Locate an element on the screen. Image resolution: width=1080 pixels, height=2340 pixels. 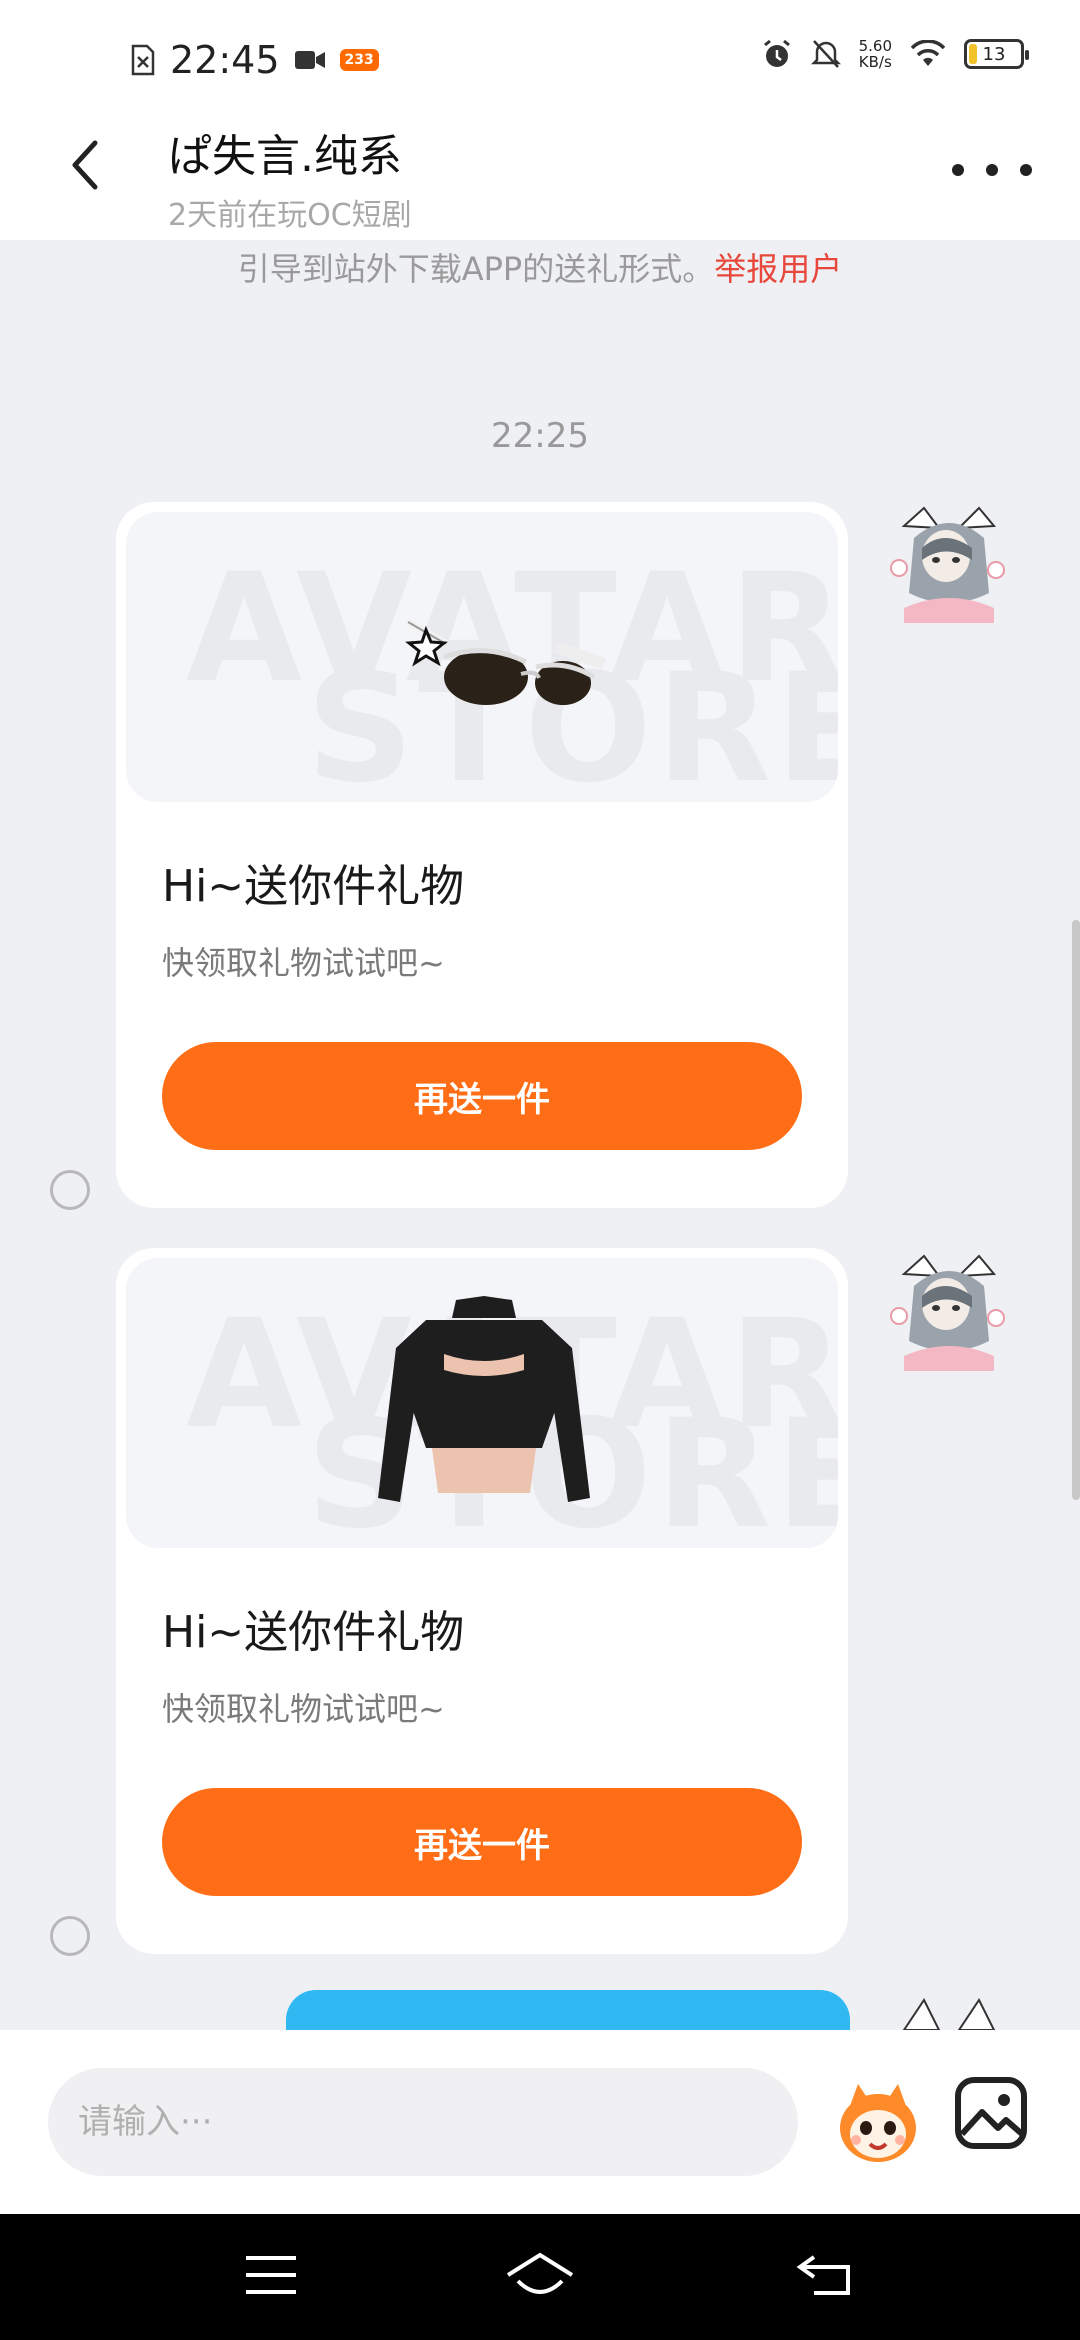
message-timestamp: 22:25 is located at coordinates (540, 436).